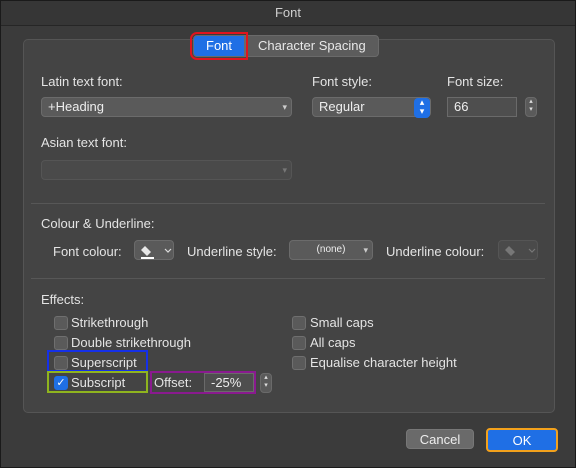 This screenshot has width=576, height=468. What do you see at coordinates (522, 440) in the screenshot?
I see `ok-button: OK` at bounding box center [522, 440].